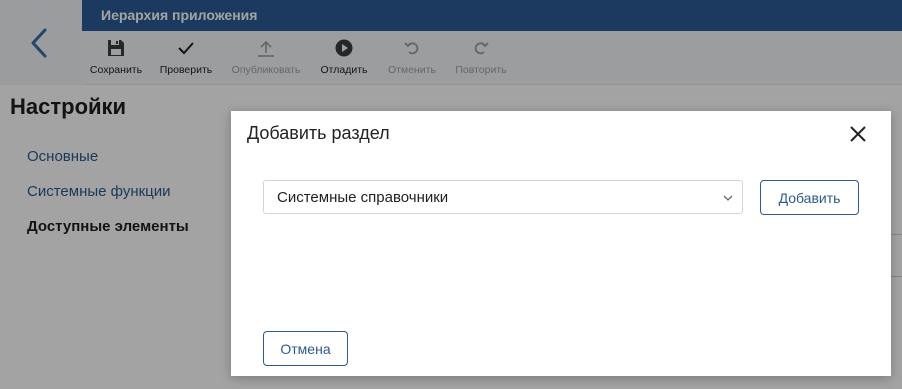  What do you see at coordinates (728, 198) in the screenshot?
I see `chevron-down-icon` at bounding box center [728, 198].